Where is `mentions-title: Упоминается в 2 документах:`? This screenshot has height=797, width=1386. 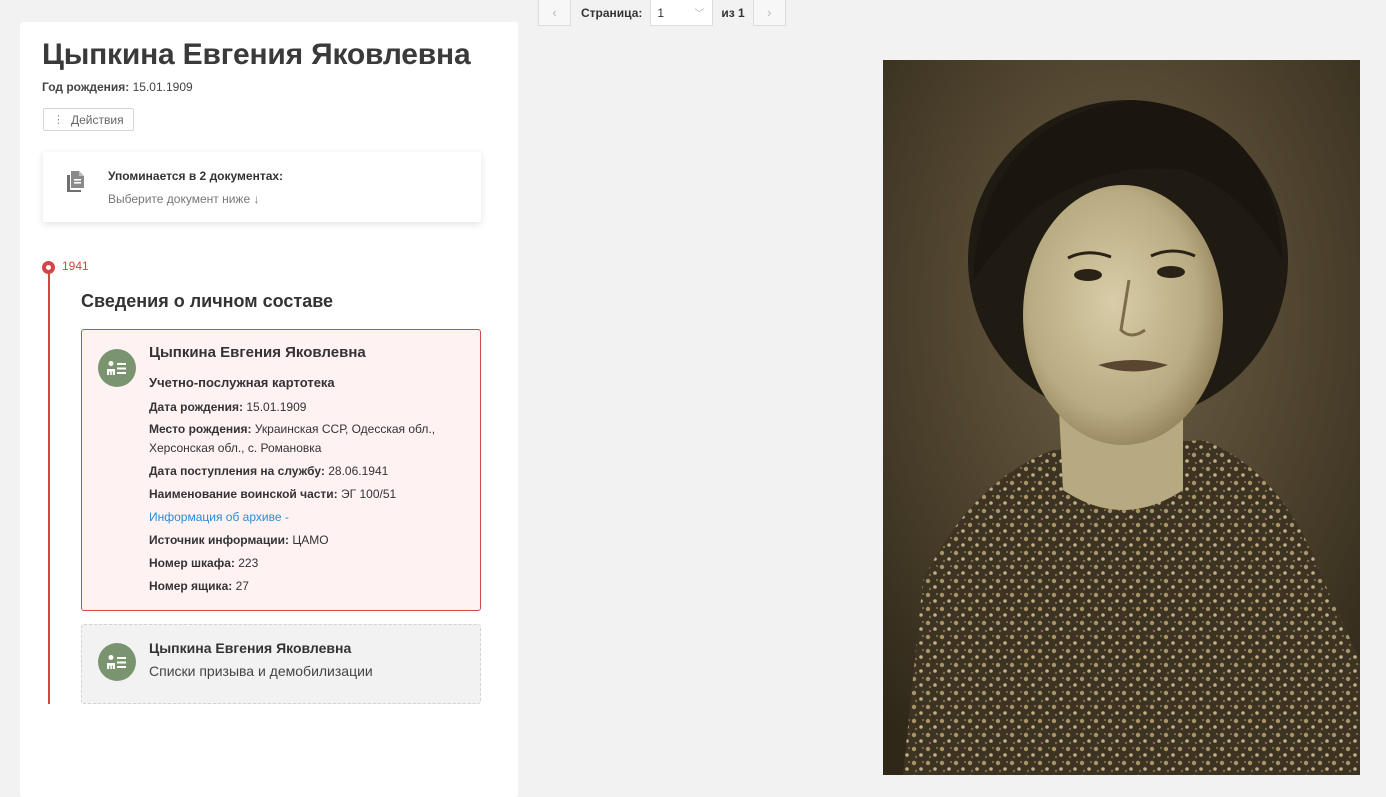
mentions-title: Упоминается в 2 документах: is located at coordinates (196, 176).